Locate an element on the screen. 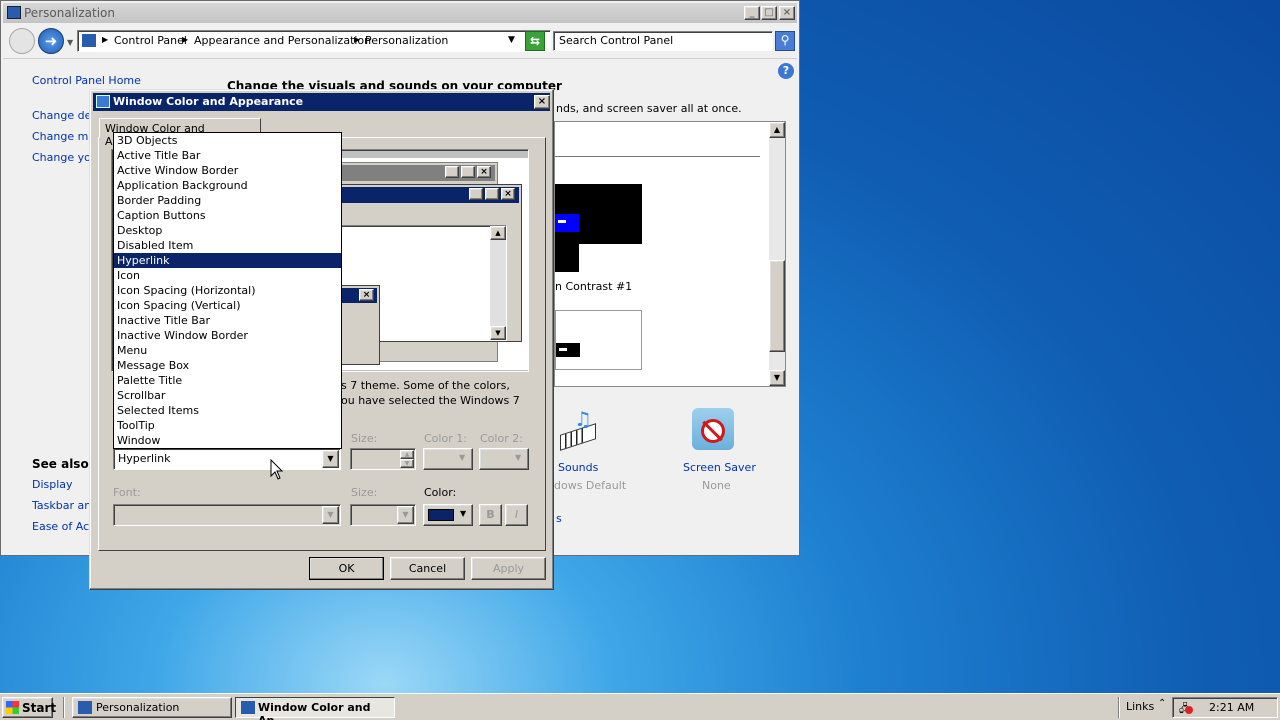 The width and height of the screenshot is (1280, 720). font-size-label: Size: is located at coordinates (364, 492).